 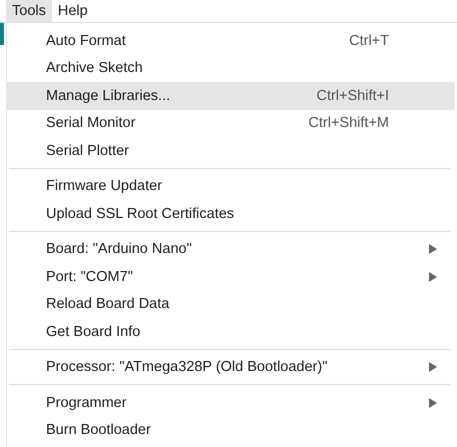 I want to click on menu-item: Firmware Updater, so click(x=231, y=186).